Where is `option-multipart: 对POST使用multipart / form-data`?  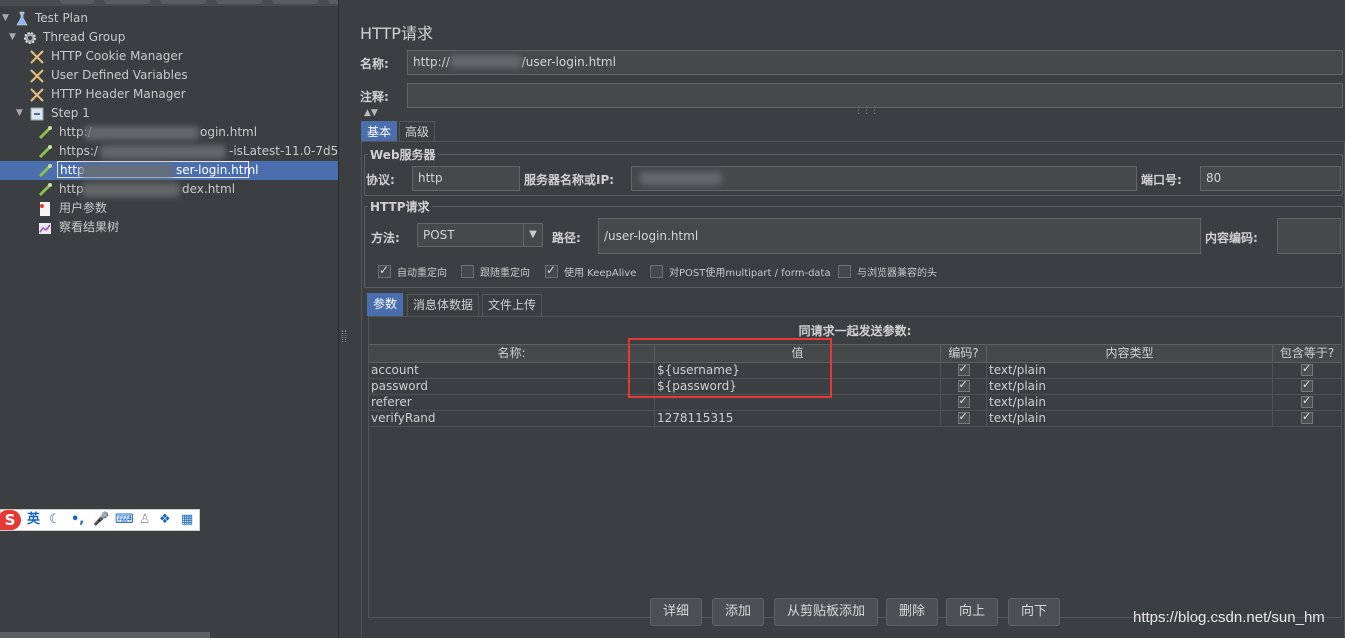 option-multipart: 对POST使用multipart / form-data is located at coordinates (740, 273).